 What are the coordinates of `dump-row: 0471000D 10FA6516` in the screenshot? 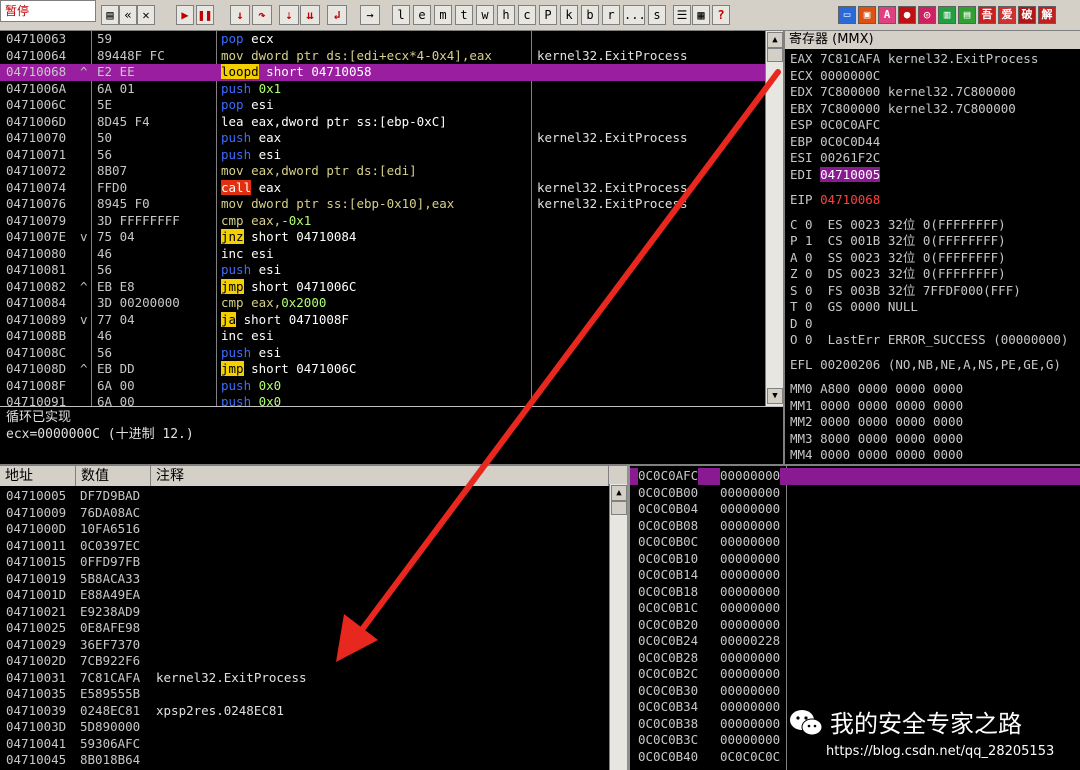 It's located at (304, 529).